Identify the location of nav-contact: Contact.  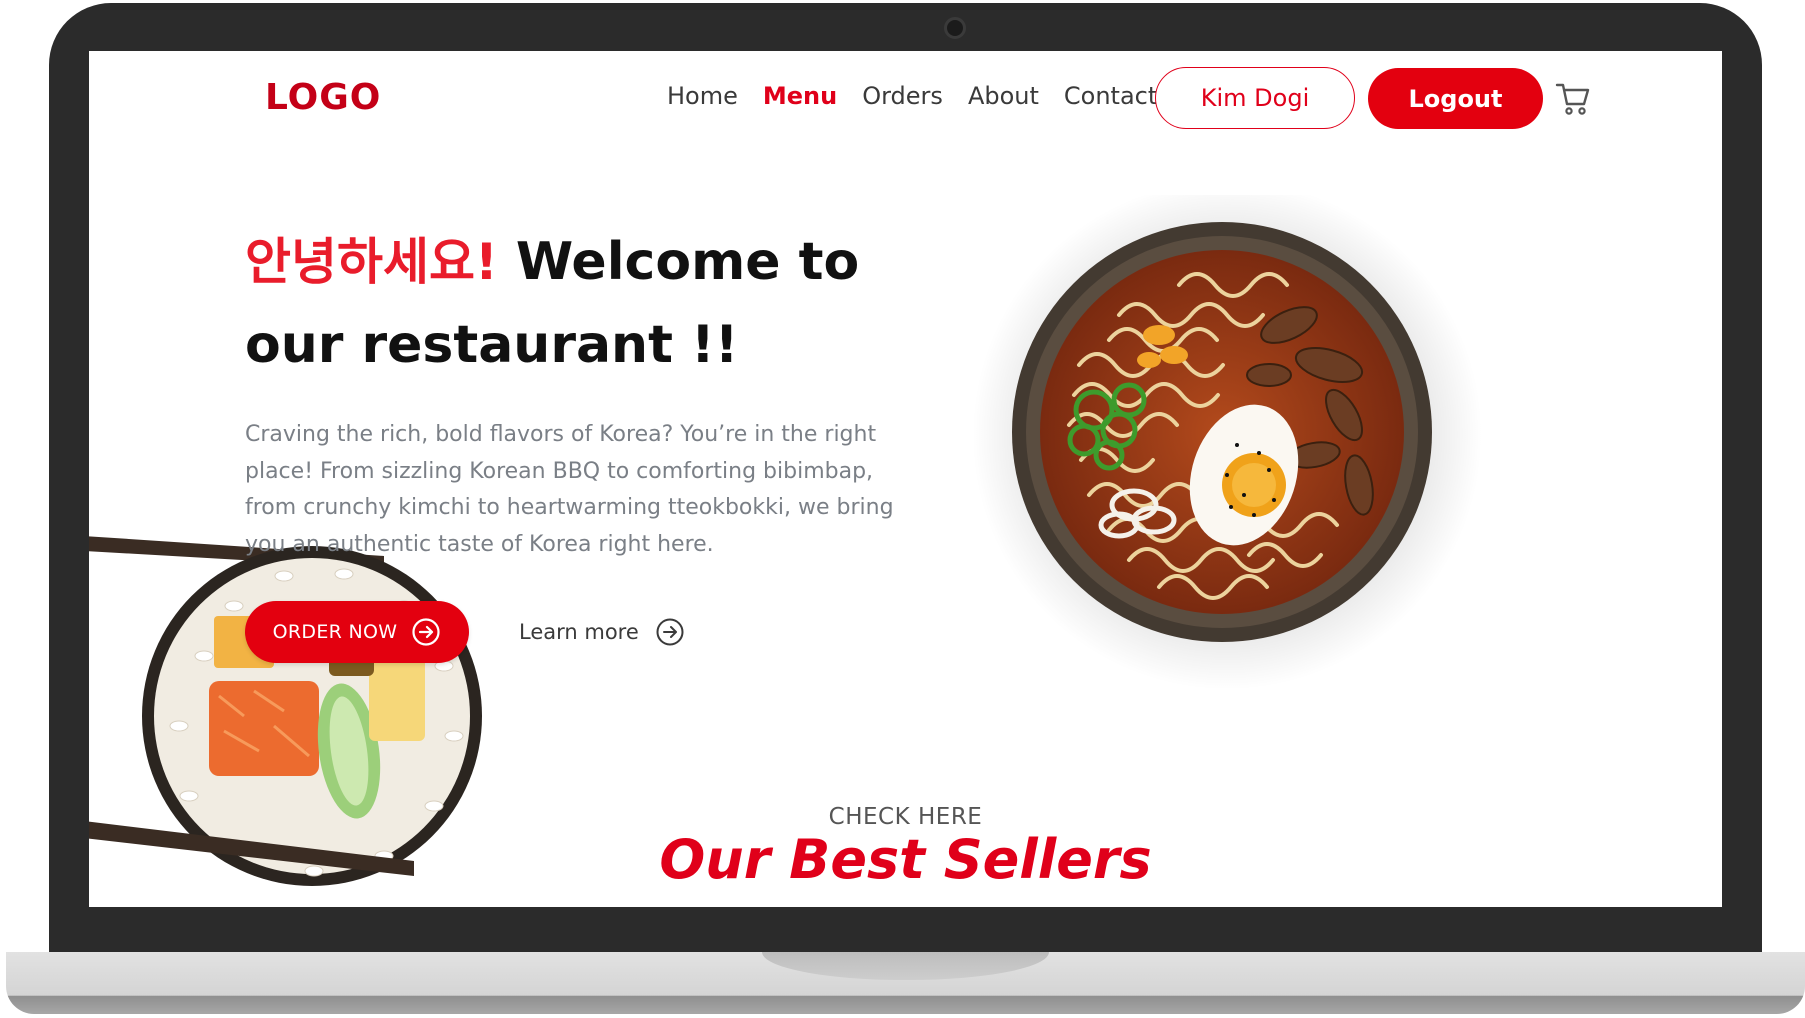
(1110, 96).